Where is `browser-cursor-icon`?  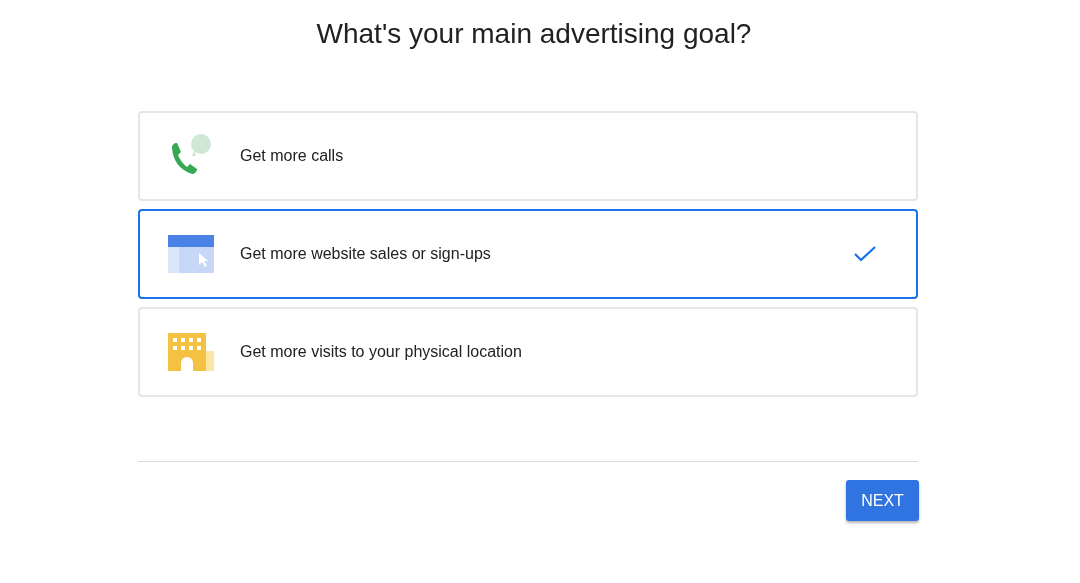 browser-cursor-icon is located at coordinates (191, 254).